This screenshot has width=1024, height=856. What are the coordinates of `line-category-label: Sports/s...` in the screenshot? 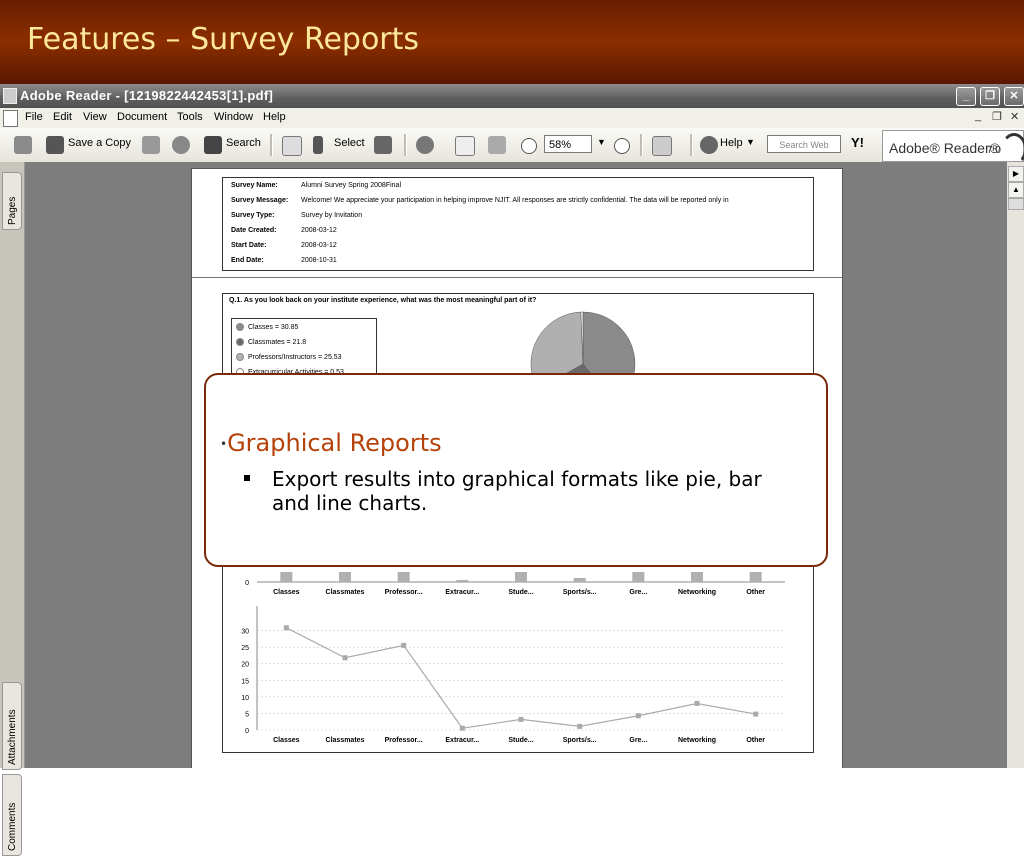 It's located at (580, 740).